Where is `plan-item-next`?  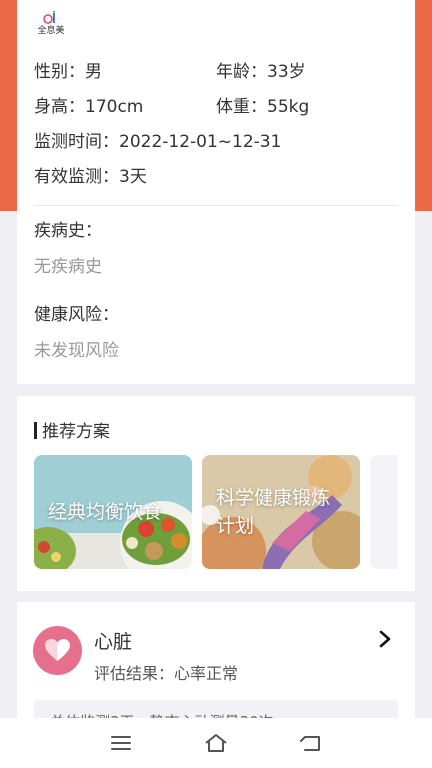
plan-item-next is located at coordinates (384, 512).